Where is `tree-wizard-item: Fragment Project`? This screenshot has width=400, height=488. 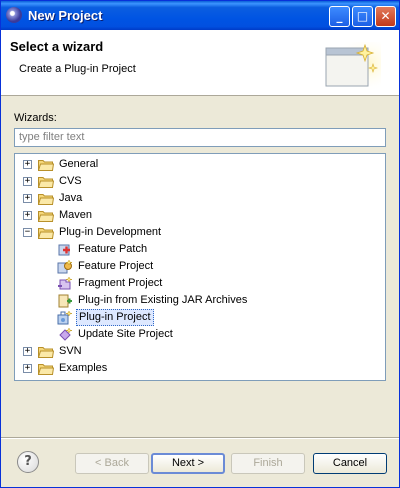 tree-wizard-item: Fragment Project is located at coordinates (200, 283).